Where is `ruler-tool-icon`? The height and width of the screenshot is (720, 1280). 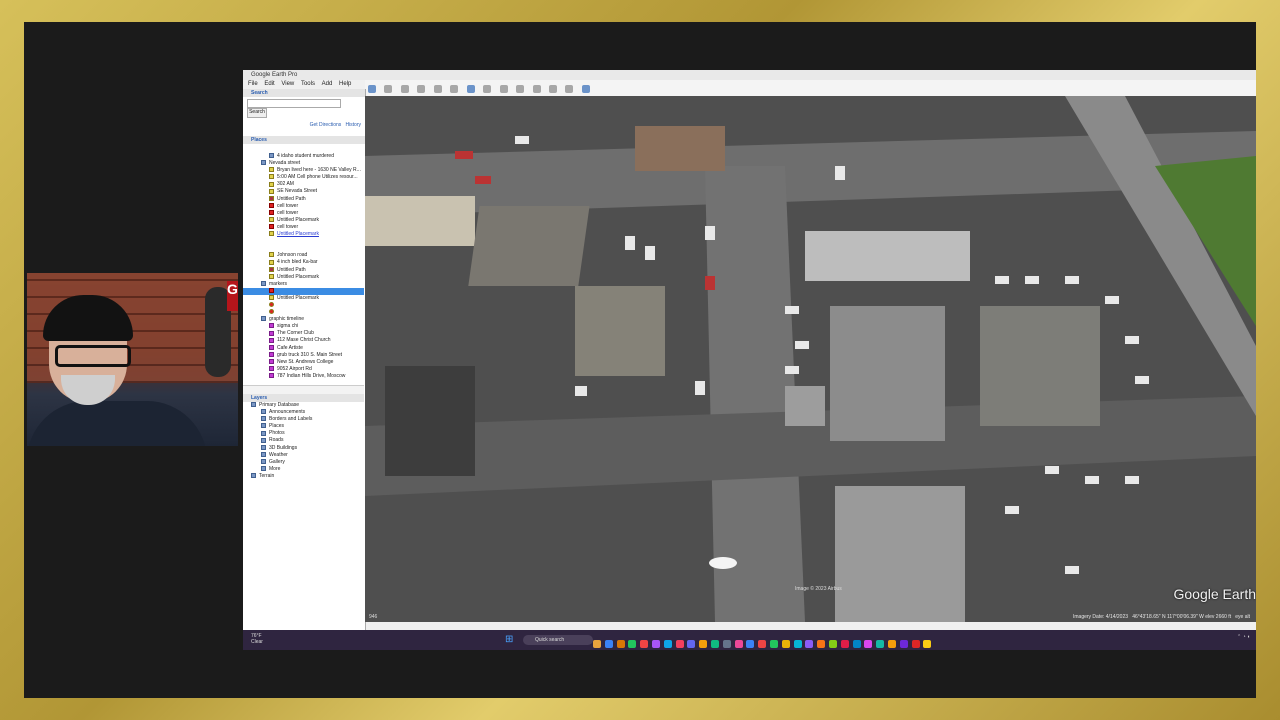
ruler-tool-icon is located at coordinates (520, 89).